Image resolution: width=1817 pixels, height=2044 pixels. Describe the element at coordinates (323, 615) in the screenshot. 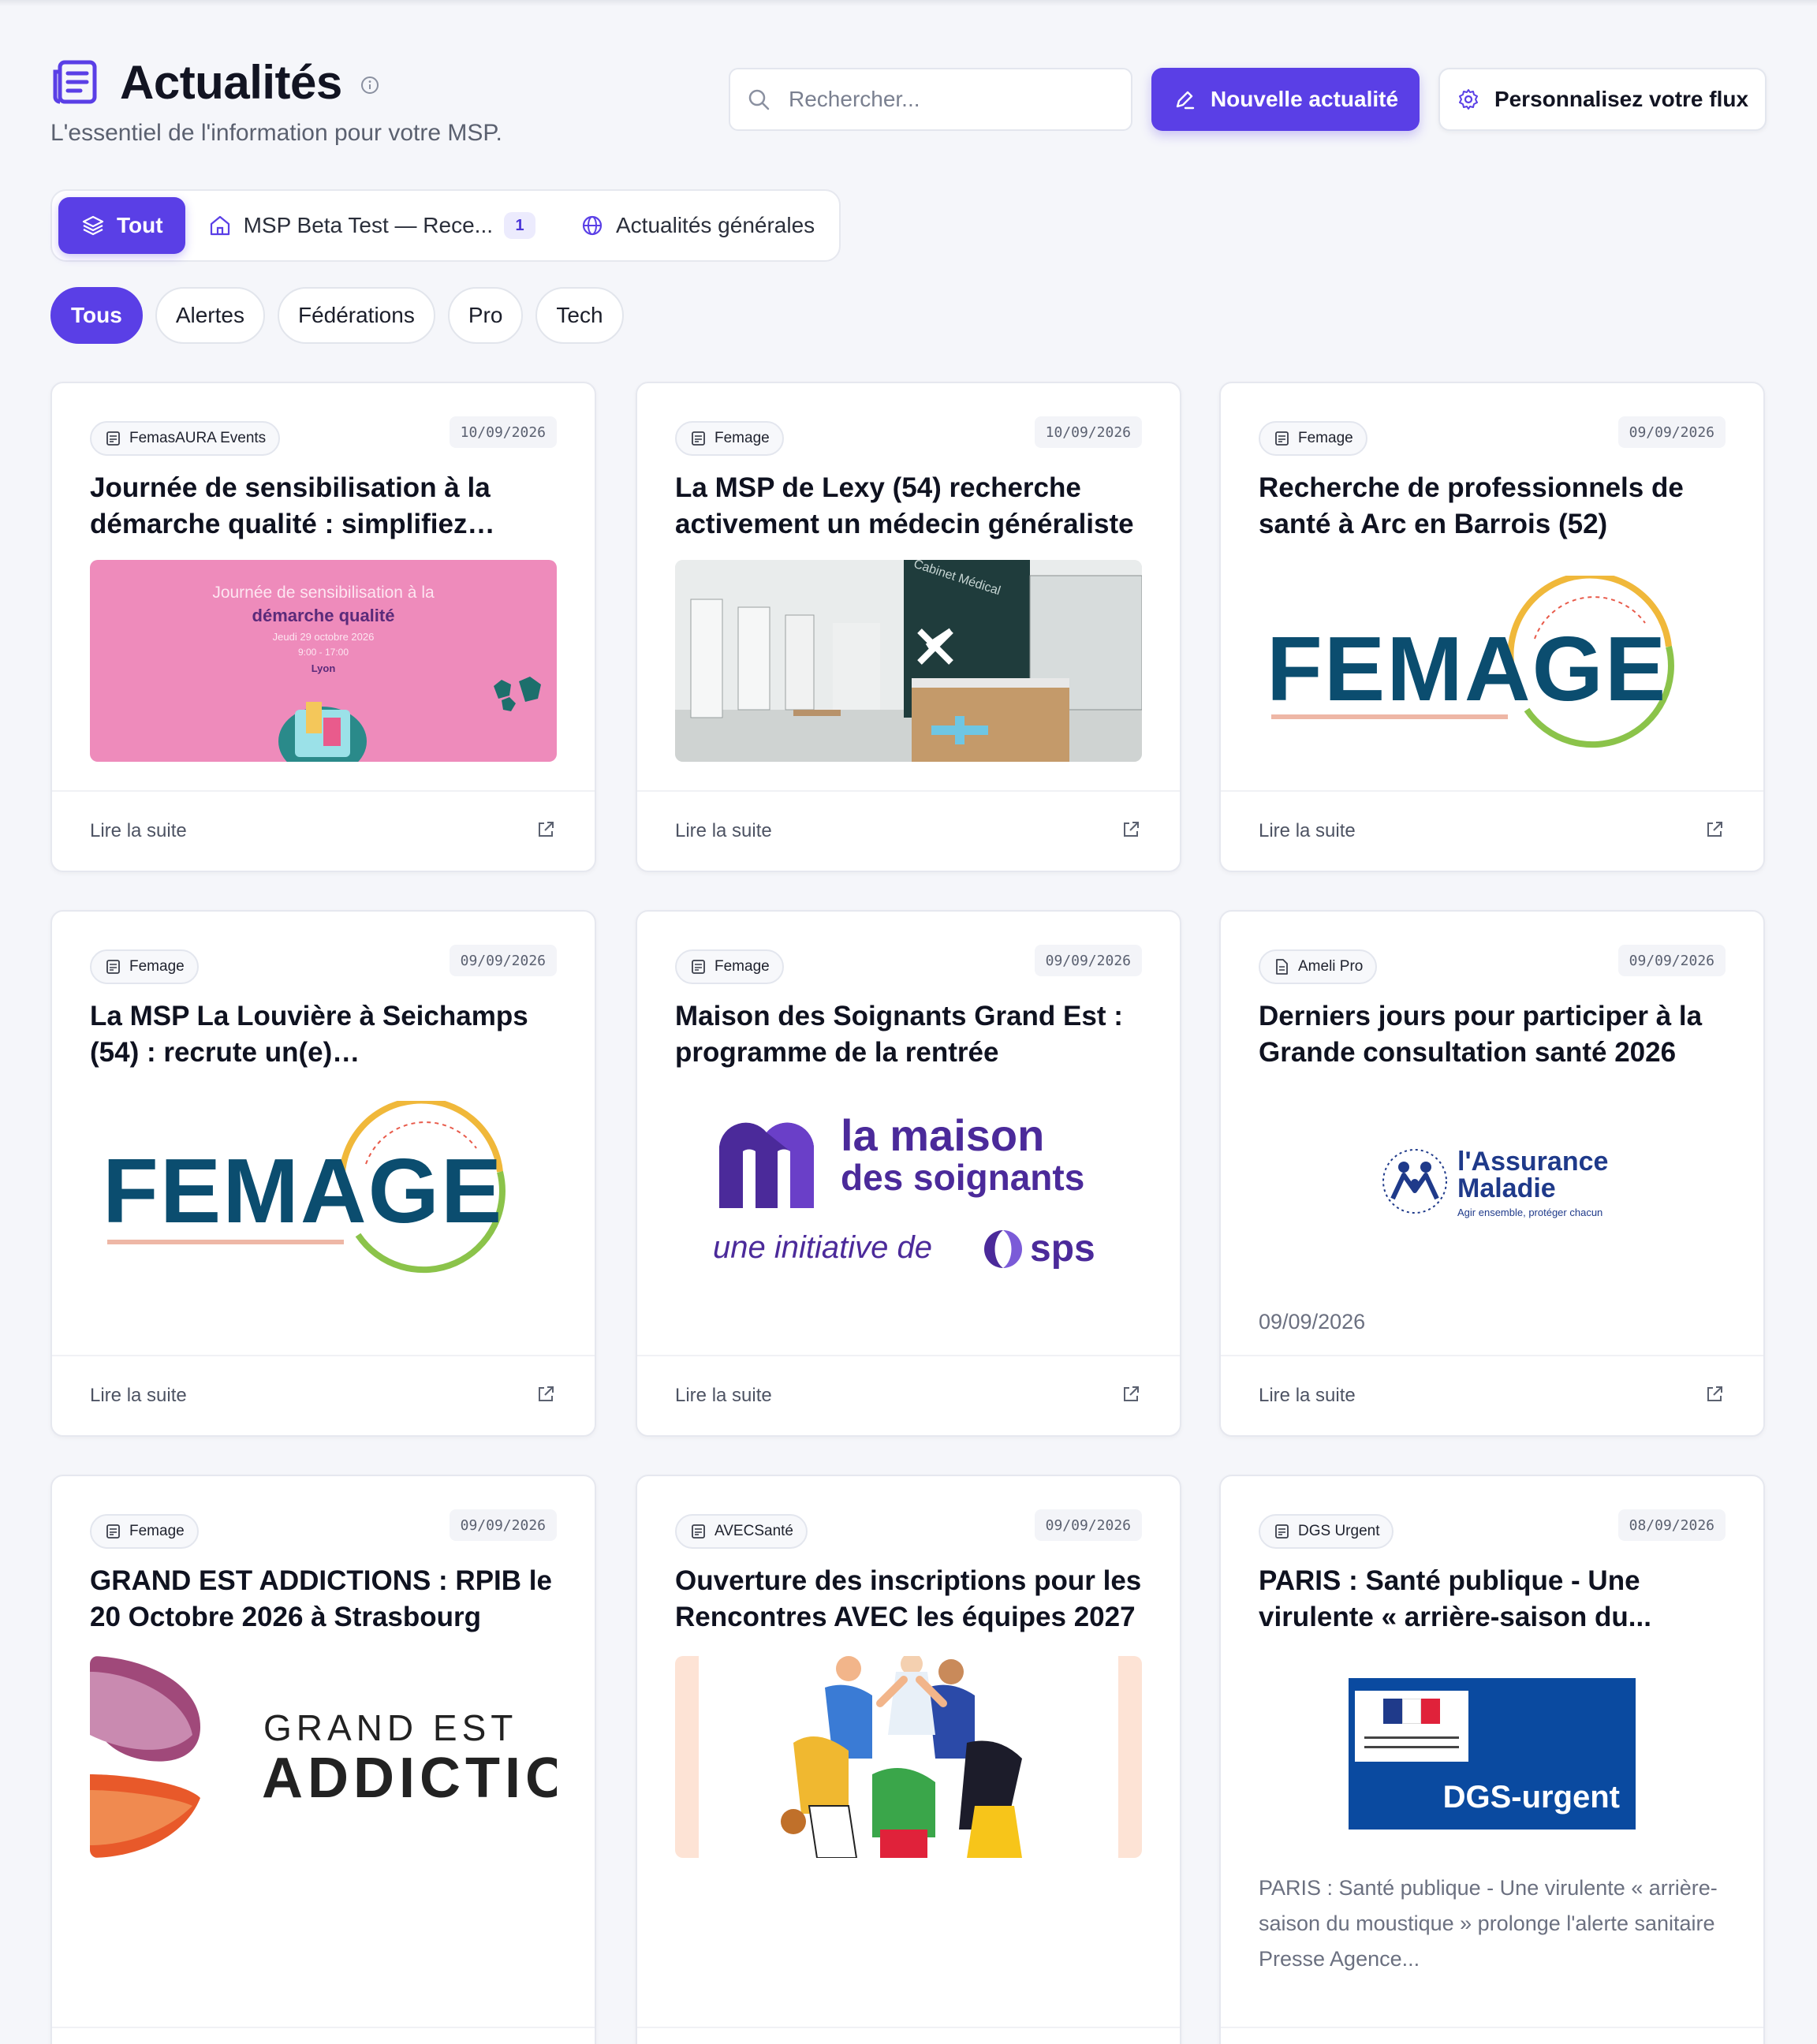

I see `thumb-line2: démarche qualité` at that location.